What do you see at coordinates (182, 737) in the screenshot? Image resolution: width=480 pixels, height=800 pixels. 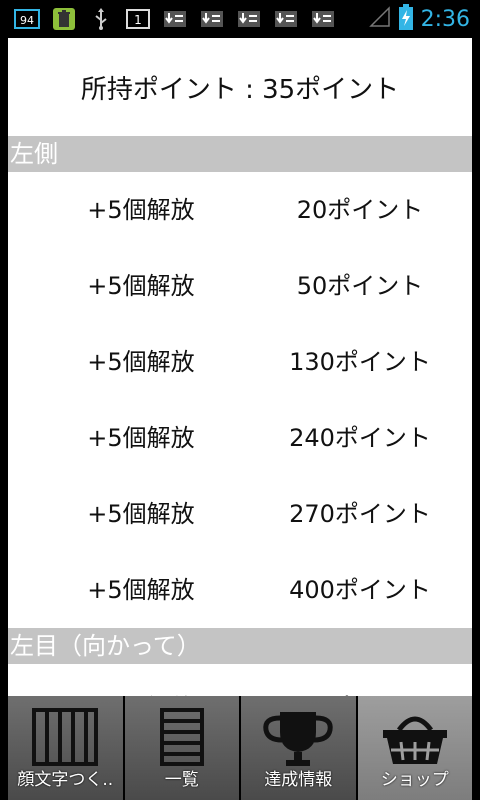 I see `list-rows-icon` at bounding box center [182, 737].